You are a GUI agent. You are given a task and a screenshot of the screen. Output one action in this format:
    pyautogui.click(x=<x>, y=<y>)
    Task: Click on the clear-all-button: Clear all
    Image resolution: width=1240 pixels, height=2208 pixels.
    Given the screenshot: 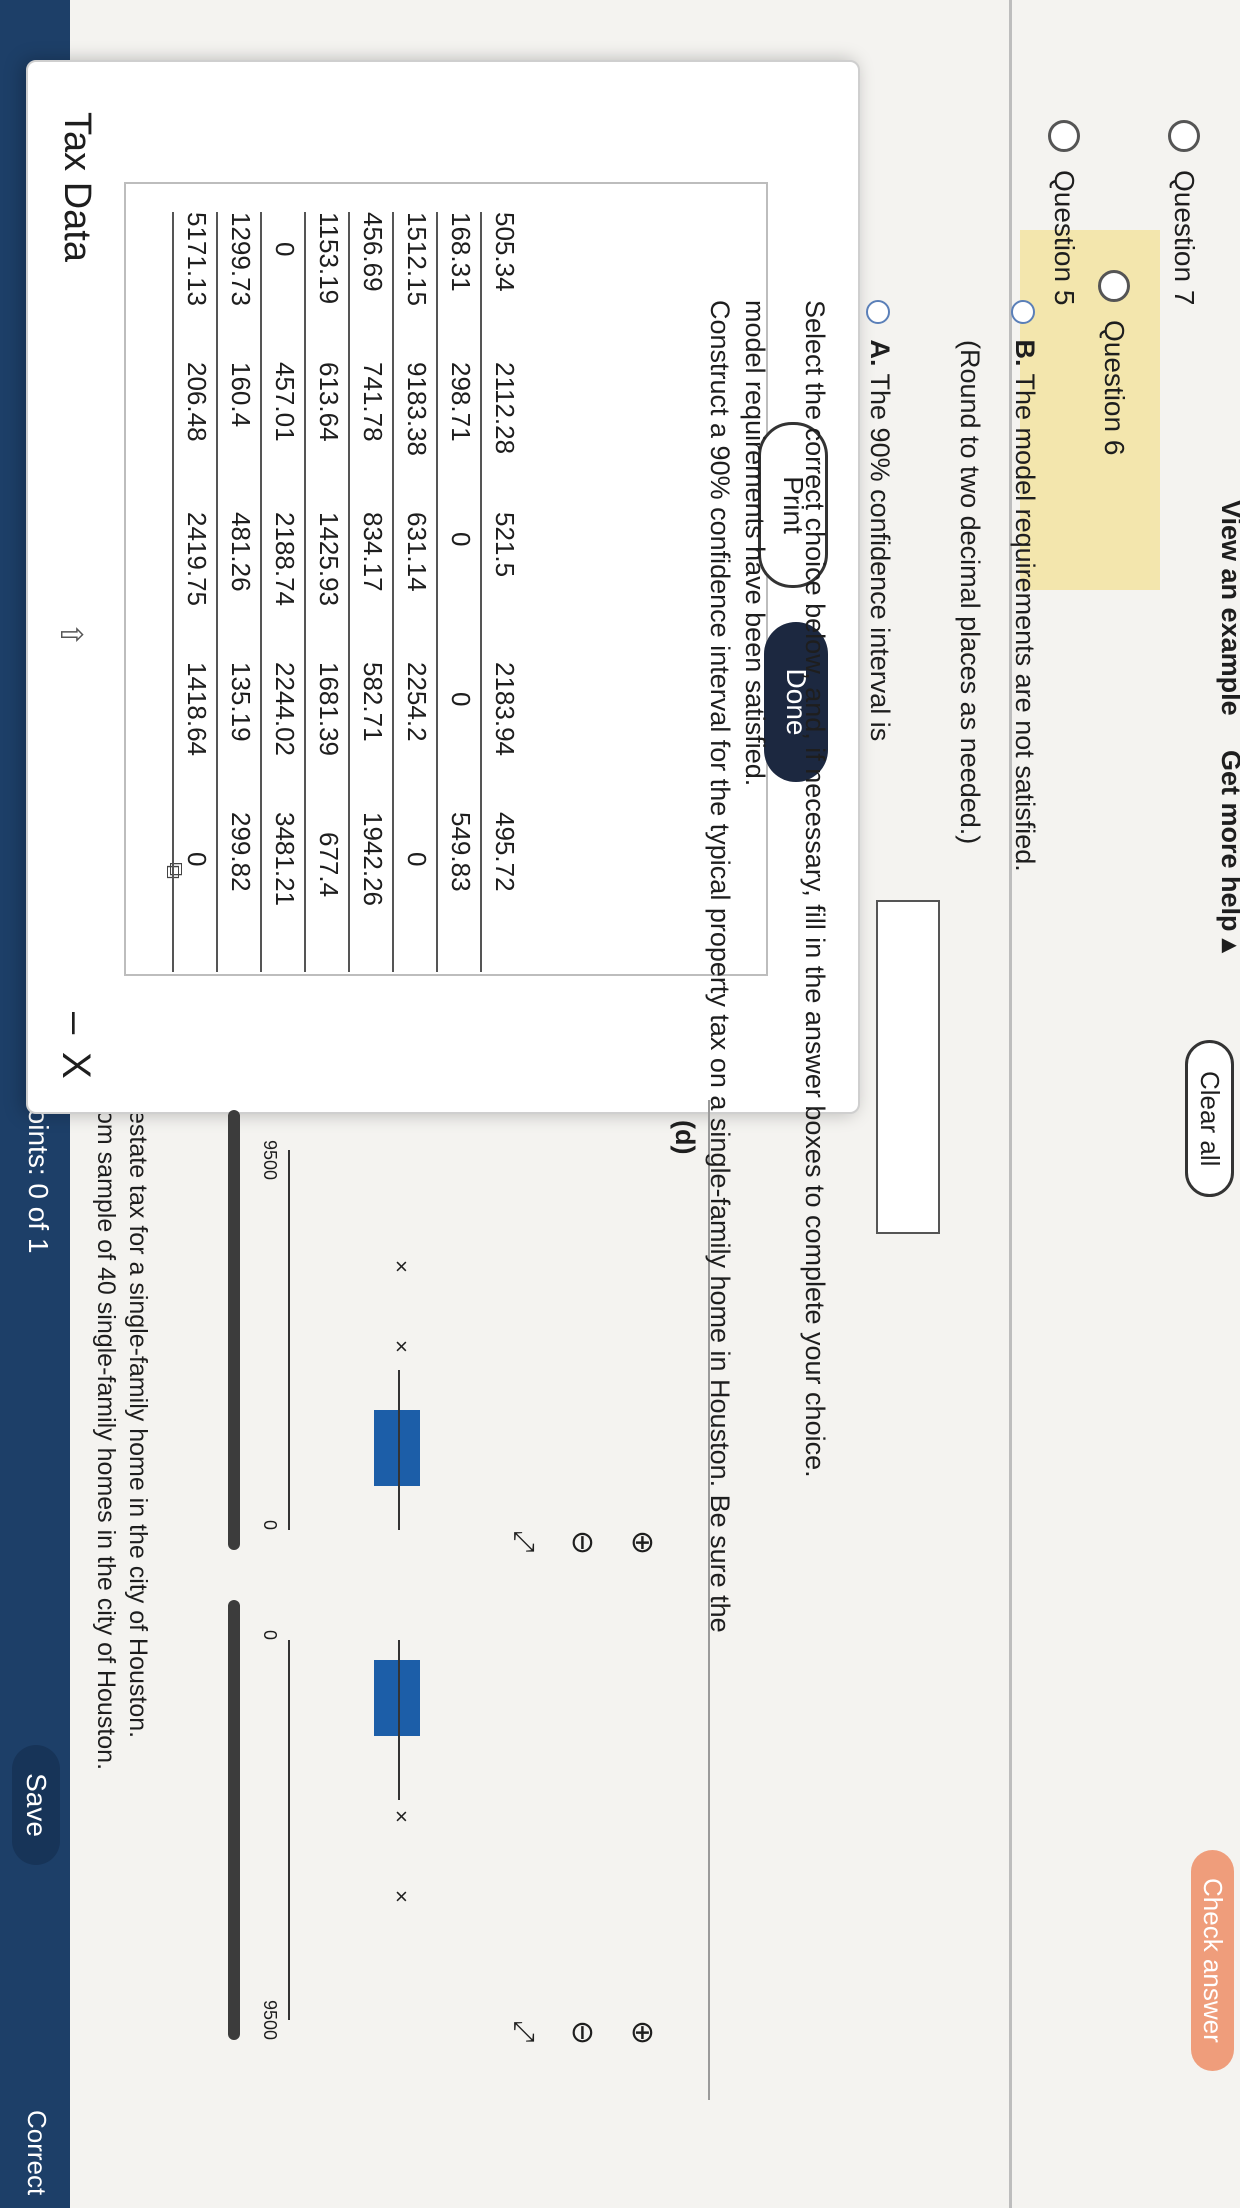 What is the action you would take?
    pyautogui.click(x=1209, y=1119)
    